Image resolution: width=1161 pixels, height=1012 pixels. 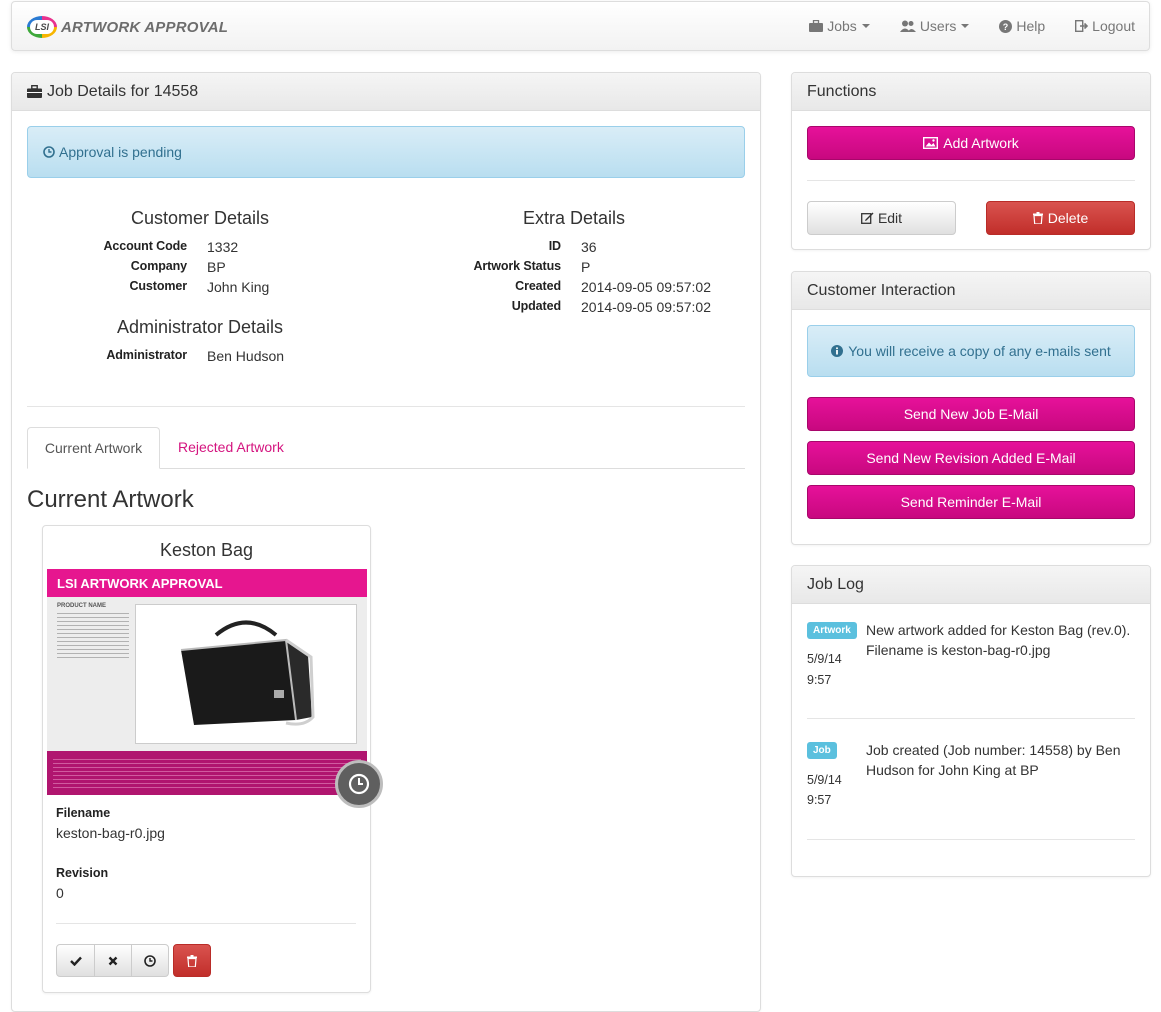 I want to click on approval-status-text: Approval is pending, so click(x=120, y=152).